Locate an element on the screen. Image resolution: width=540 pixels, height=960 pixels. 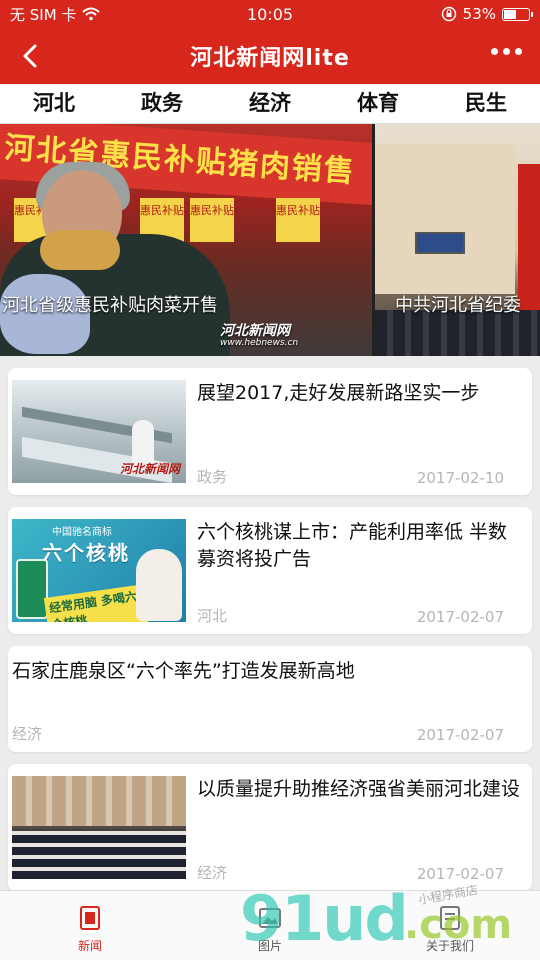
nav-bar: 河北新闻网lite is located at coordinates (270, 56).